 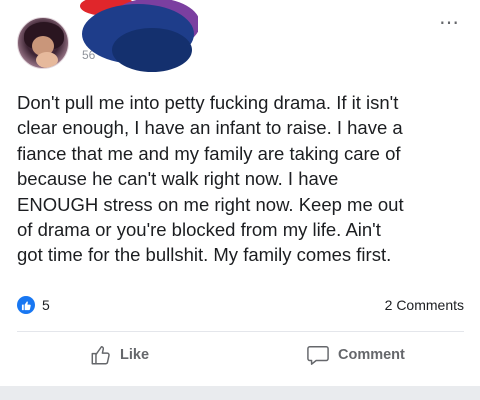 I want to click on like-label: Like, so click(x=135, y=355).